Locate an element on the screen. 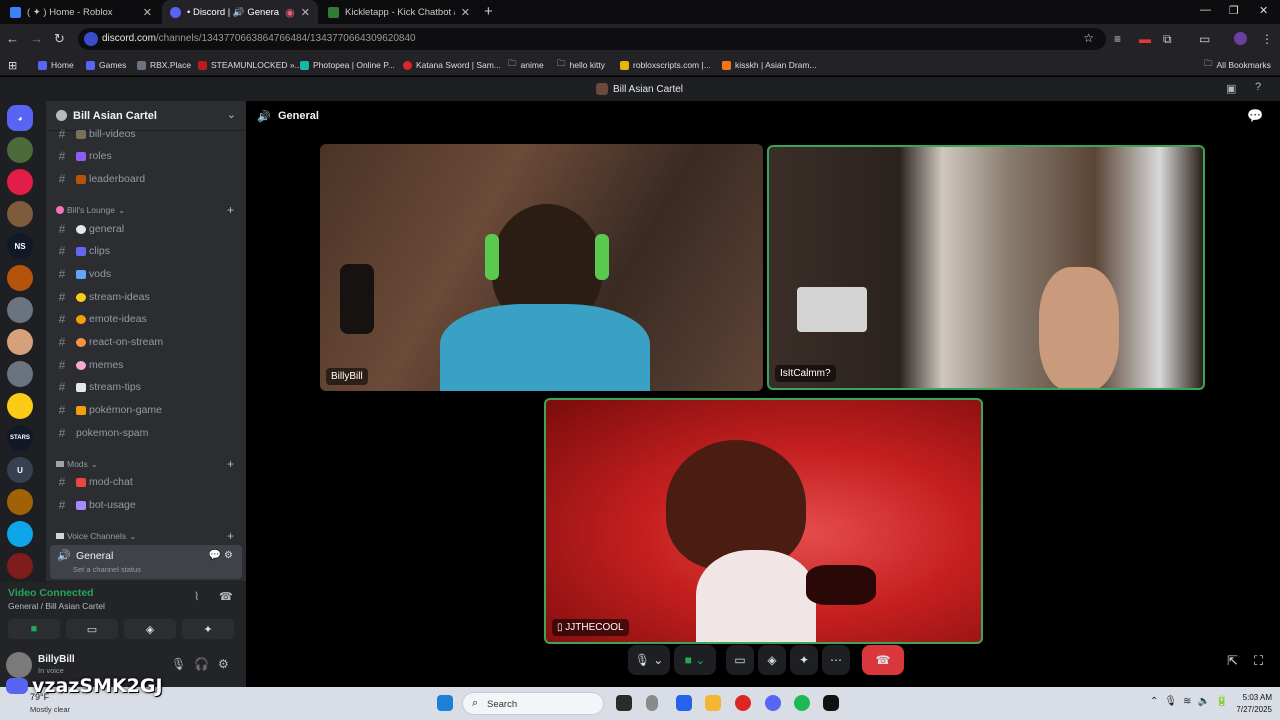  video-tile-billybill: BillyBill is located at coordinates (541, 267).